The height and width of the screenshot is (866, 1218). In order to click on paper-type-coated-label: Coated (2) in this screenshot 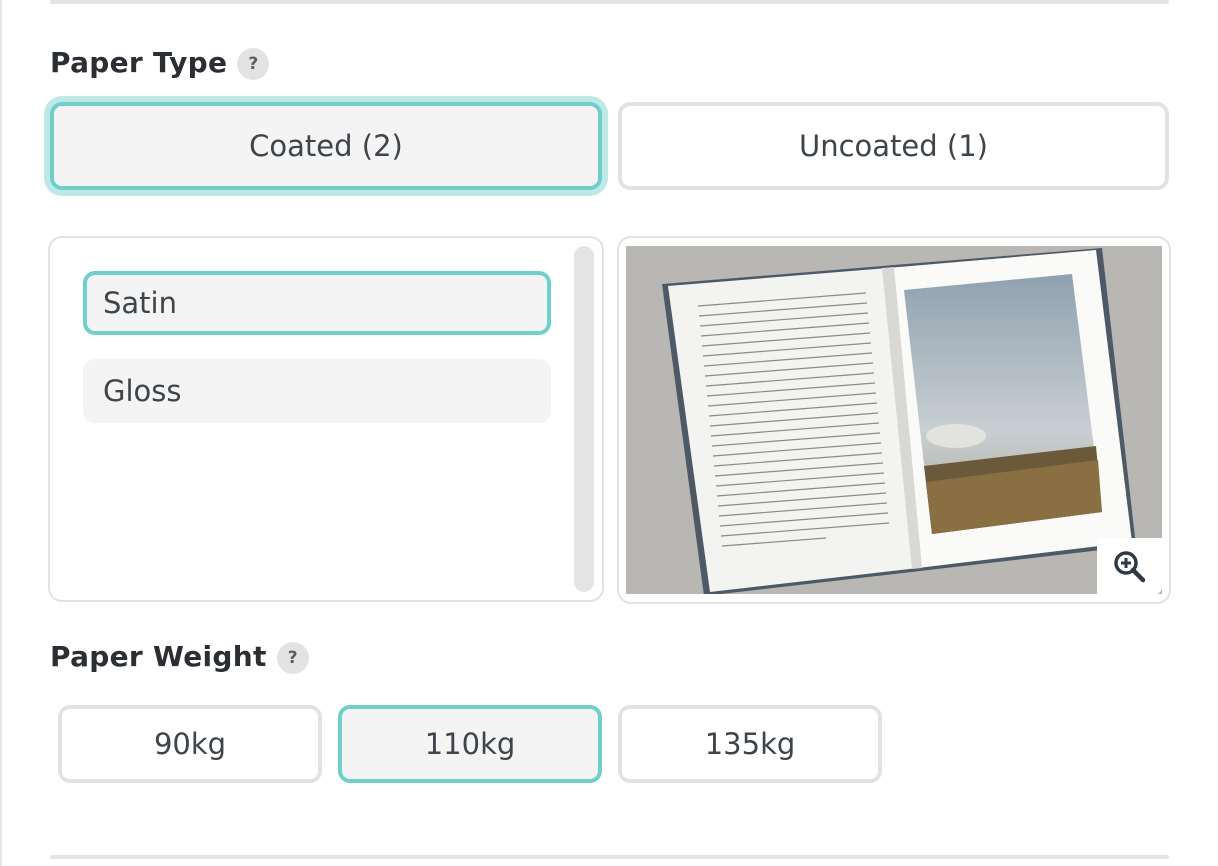, I will do `click(326, 146)`.